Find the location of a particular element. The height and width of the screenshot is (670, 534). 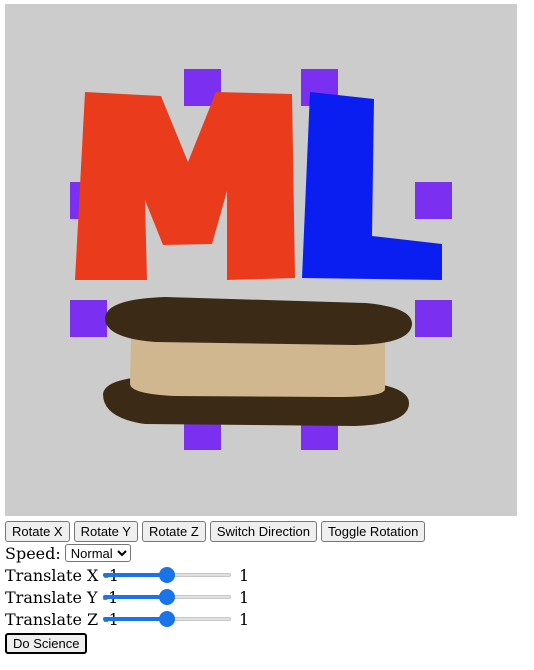

translate-x-max: 1 is located at coordinates (244, 575).